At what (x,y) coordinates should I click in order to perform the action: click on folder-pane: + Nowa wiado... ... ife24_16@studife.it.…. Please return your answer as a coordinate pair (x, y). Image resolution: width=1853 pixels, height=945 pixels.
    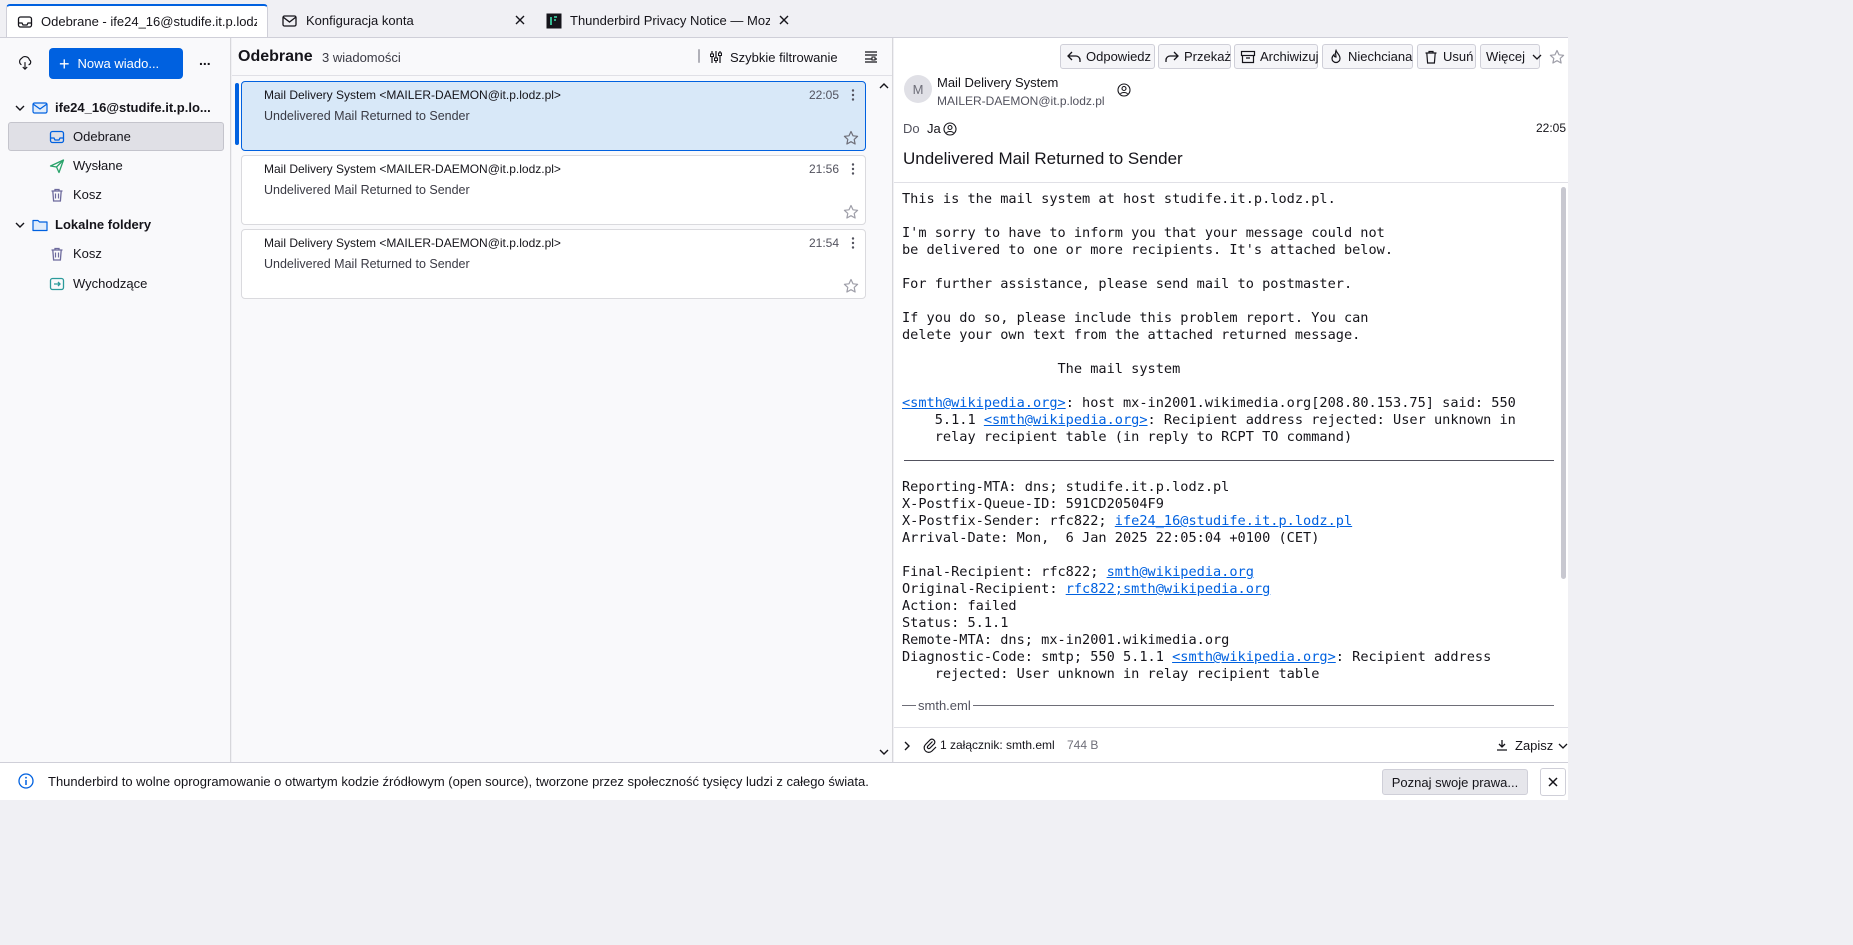
    Looking at the image, I should click on (115, 400).